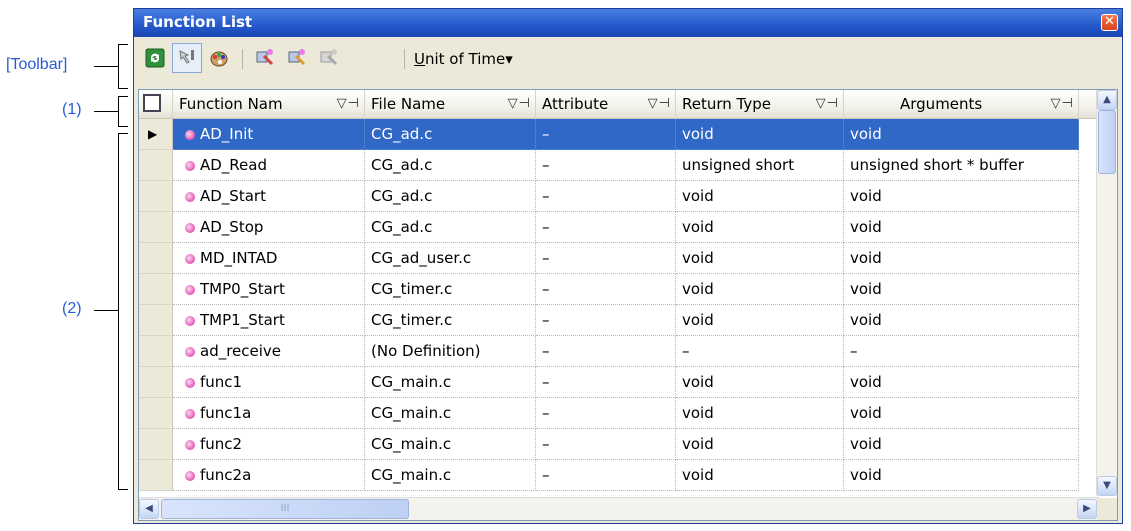 This screenshot has width=1131, height=531. I want to click on scroll-left-icon: ◀, so click(149, 509).